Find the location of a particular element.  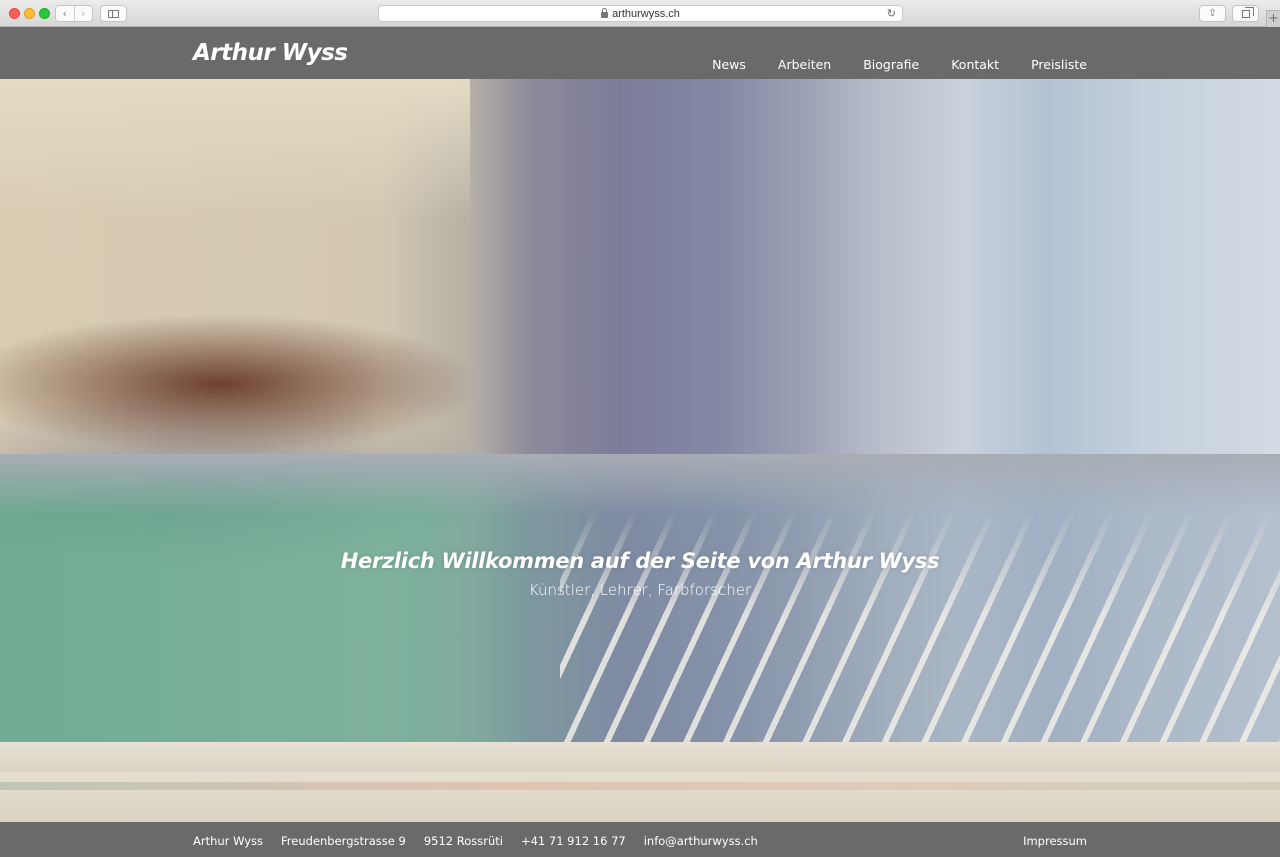

history-nav: ‹ › is located at coordinates (74, 13).